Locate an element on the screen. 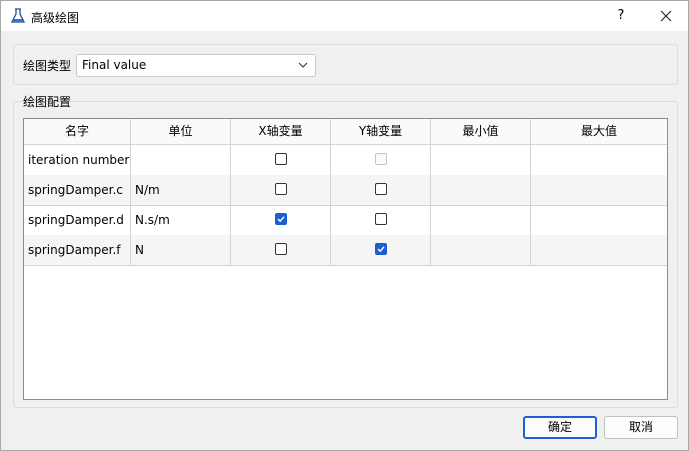 This screenshot has width=689, height=451. table-row: springDamper.d N.s/m is located at coordinates (345, 220).